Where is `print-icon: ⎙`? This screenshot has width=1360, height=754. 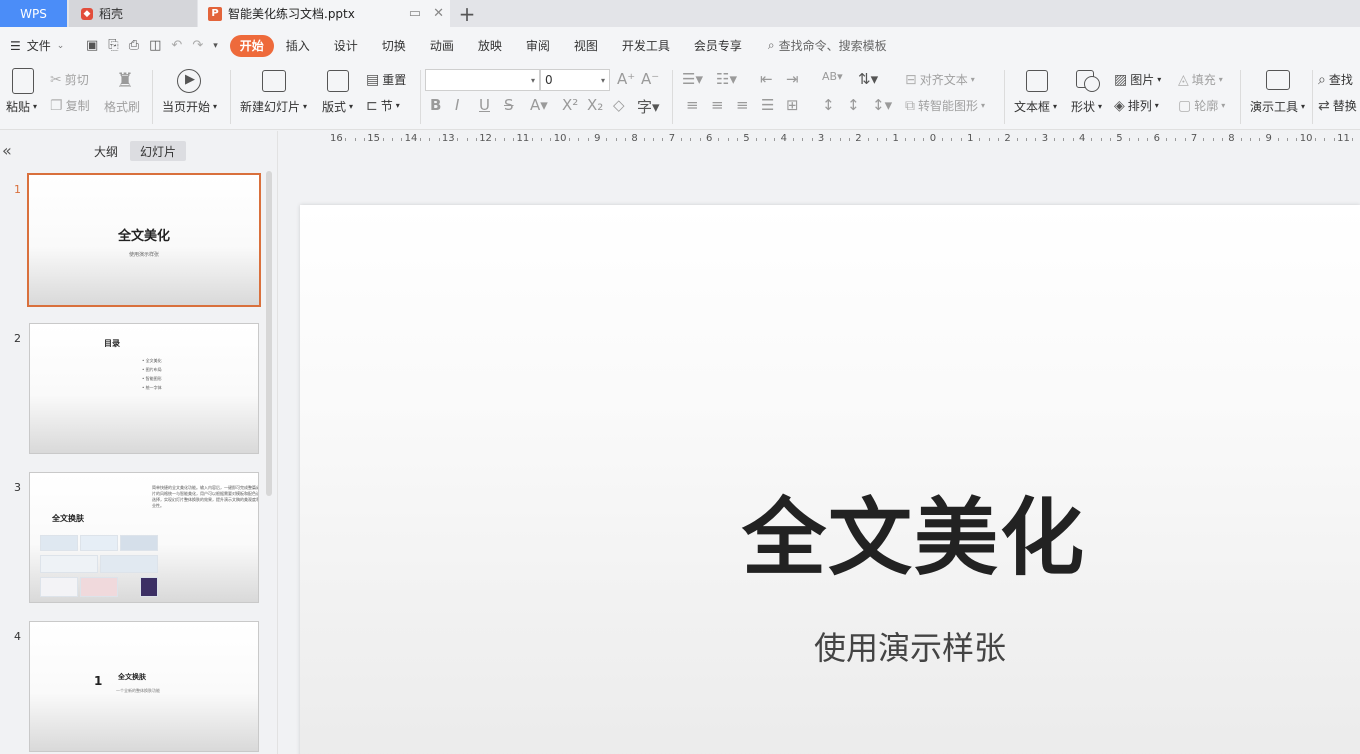
print-icon: ⎙ is located at coordinates (134, 45).